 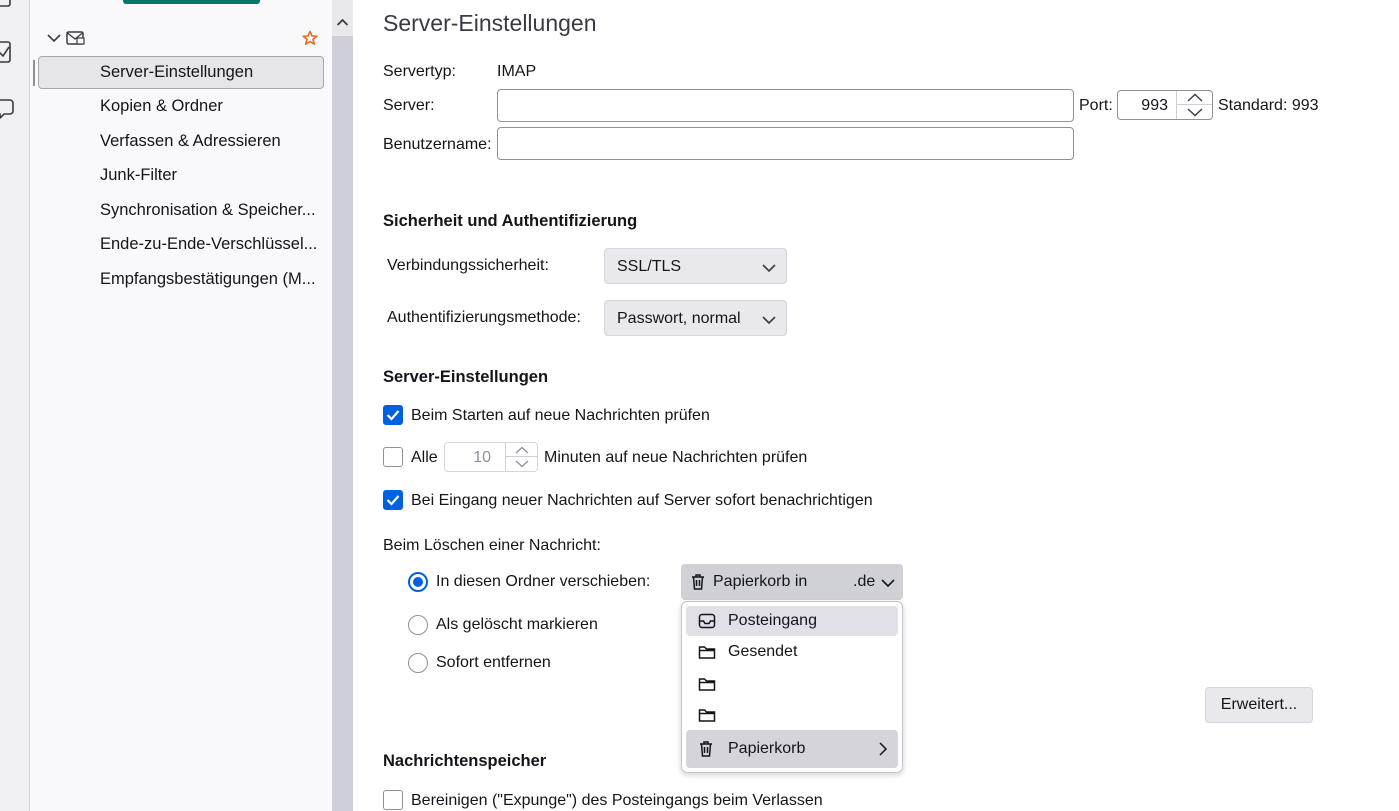 I want to click on mark-deleted-label: Als gelöscht markieren, so click(x=517, y=625).